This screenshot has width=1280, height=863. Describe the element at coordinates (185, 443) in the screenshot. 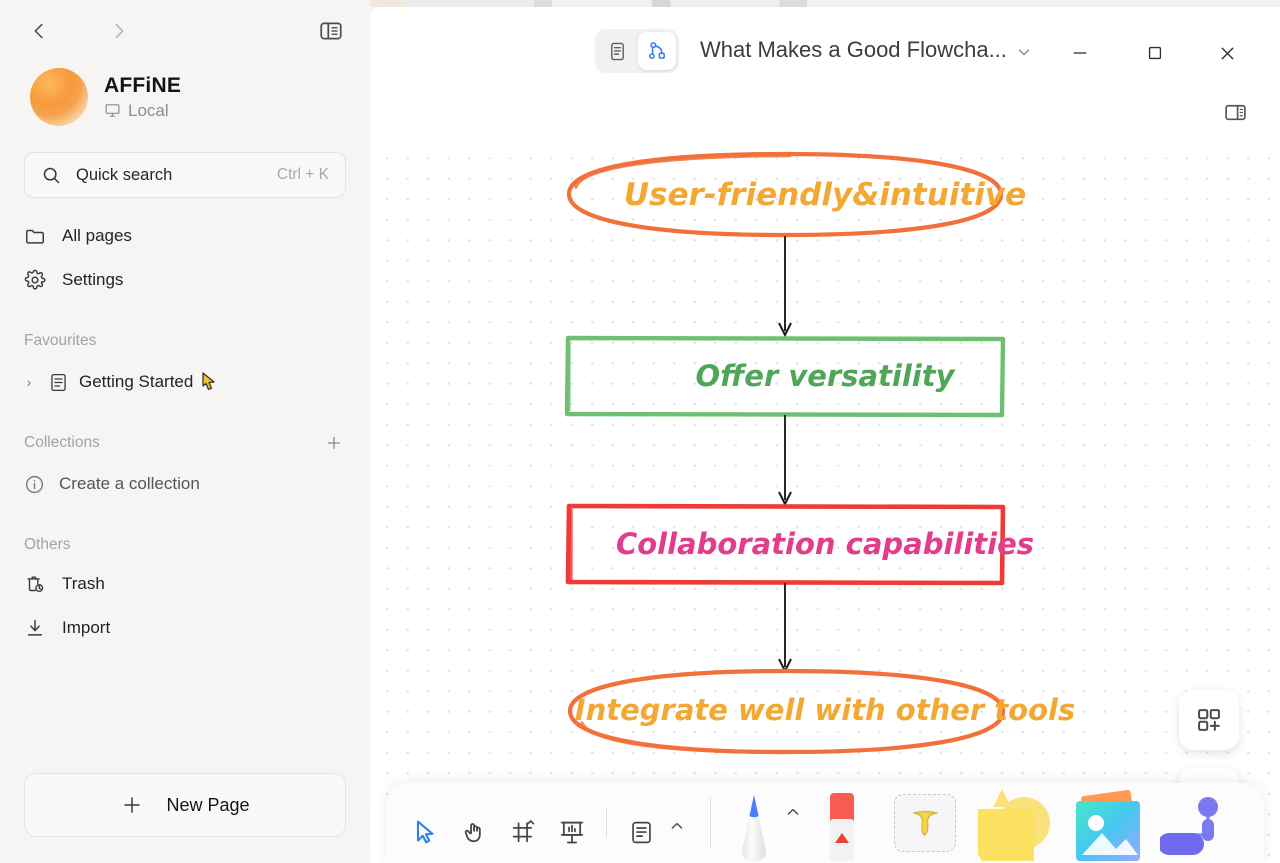

I see `collections-section-header: Collections` at that location.